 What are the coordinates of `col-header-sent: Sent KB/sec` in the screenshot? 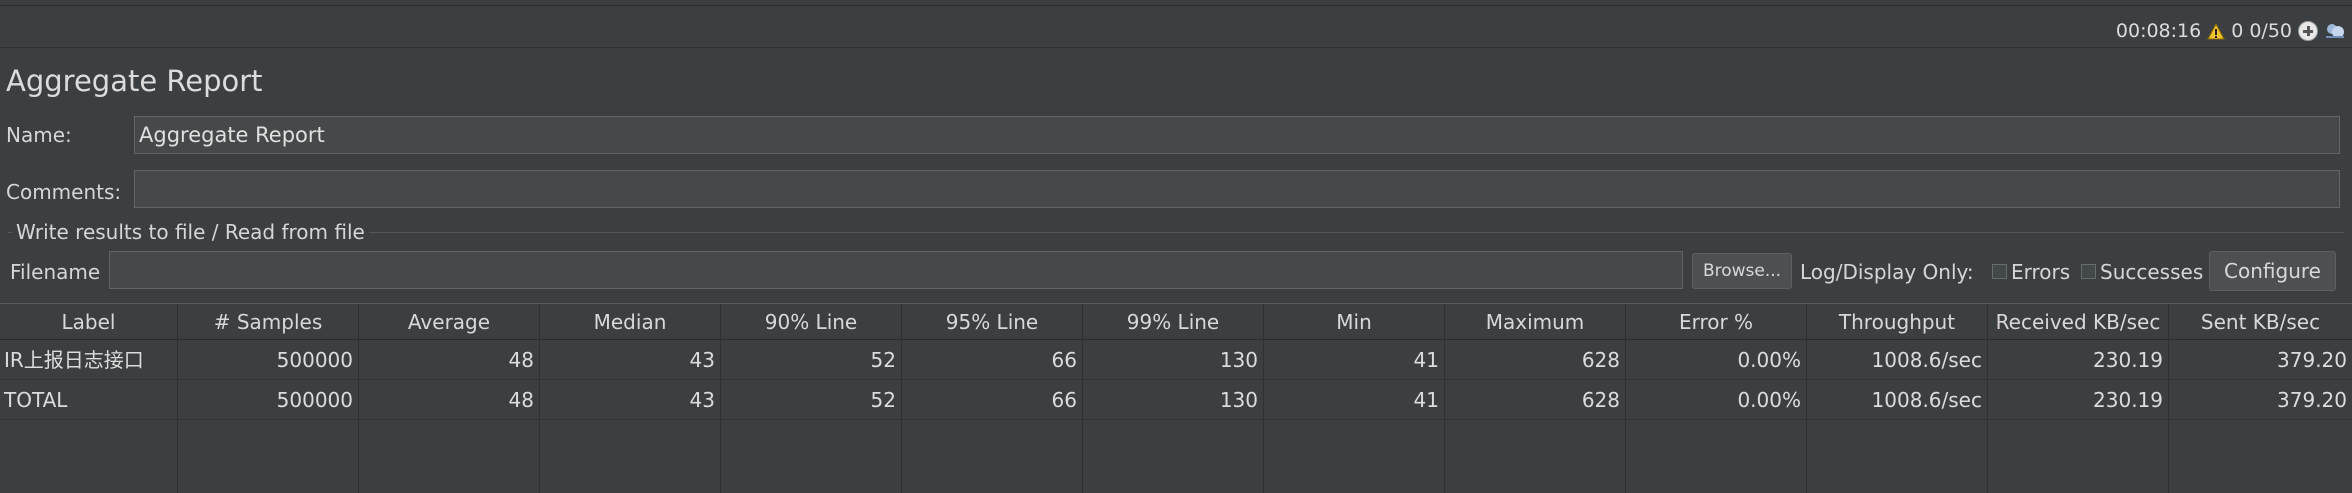 It's located at (2260, 322).